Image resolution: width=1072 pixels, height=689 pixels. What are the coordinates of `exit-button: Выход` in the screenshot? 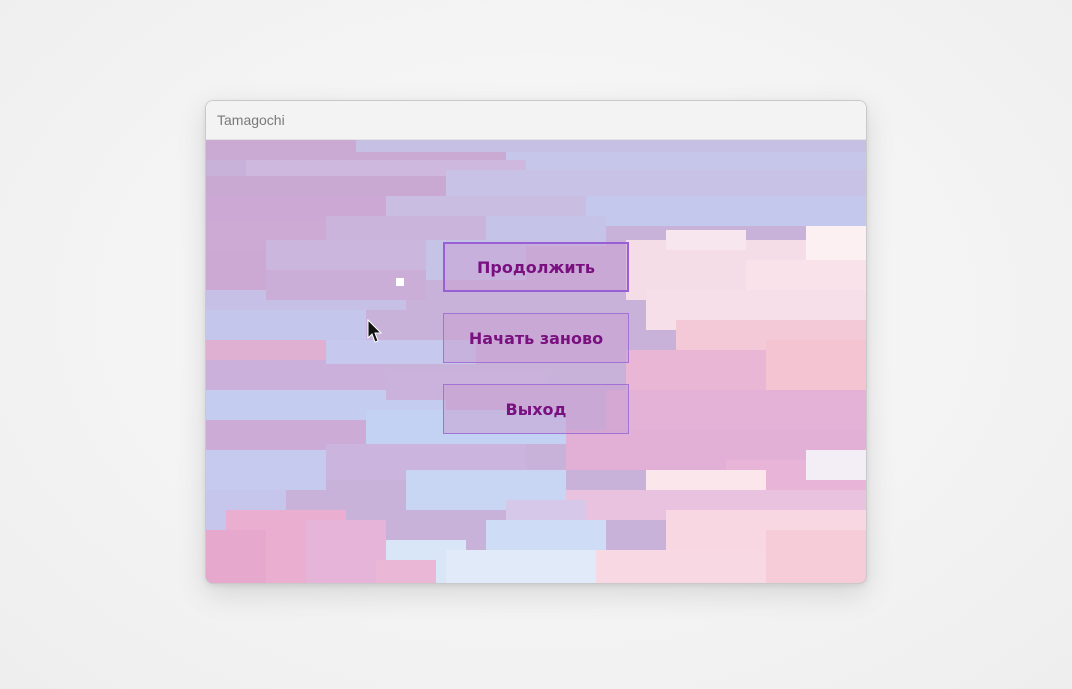 It's located at (536, 409).